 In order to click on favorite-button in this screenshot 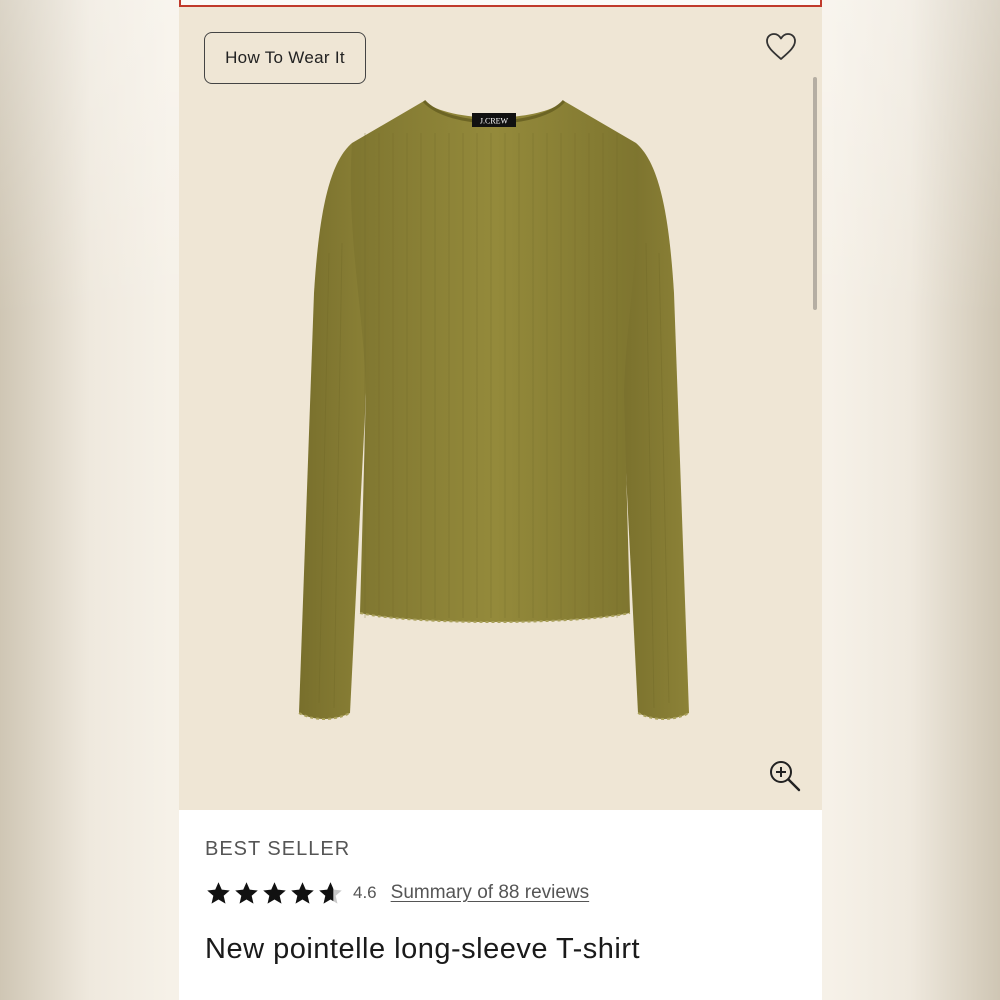, I will do `click(781, 47)`.